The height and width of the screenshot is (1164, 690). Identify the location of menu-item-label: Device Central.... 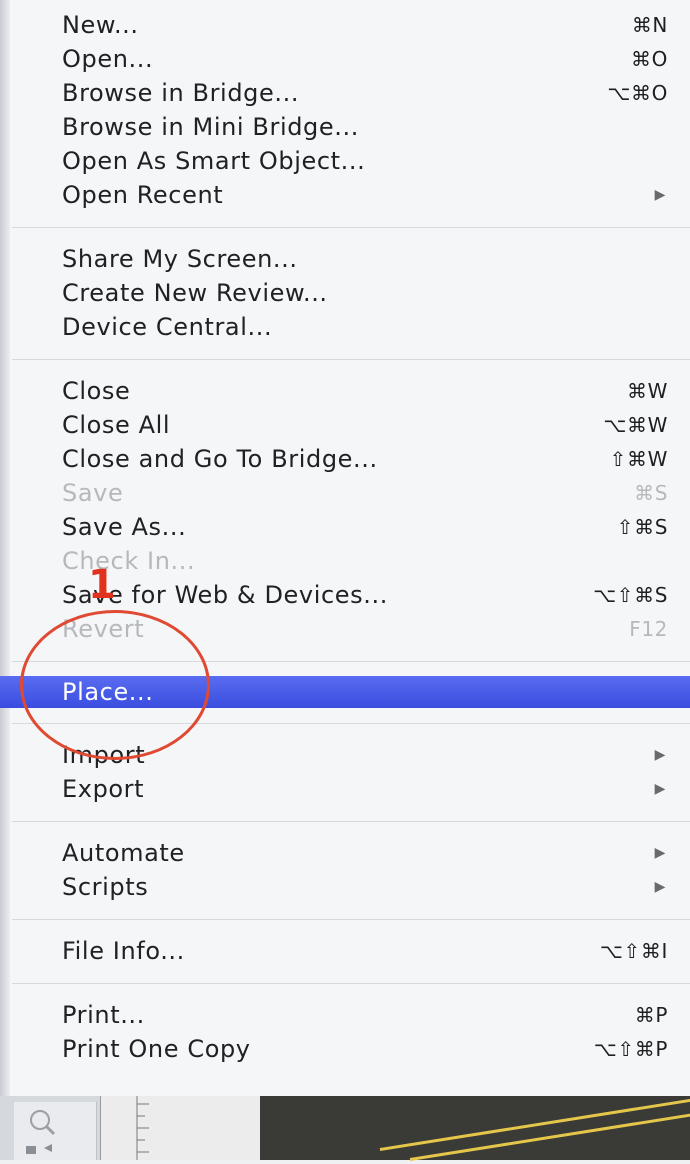
(167, 327).